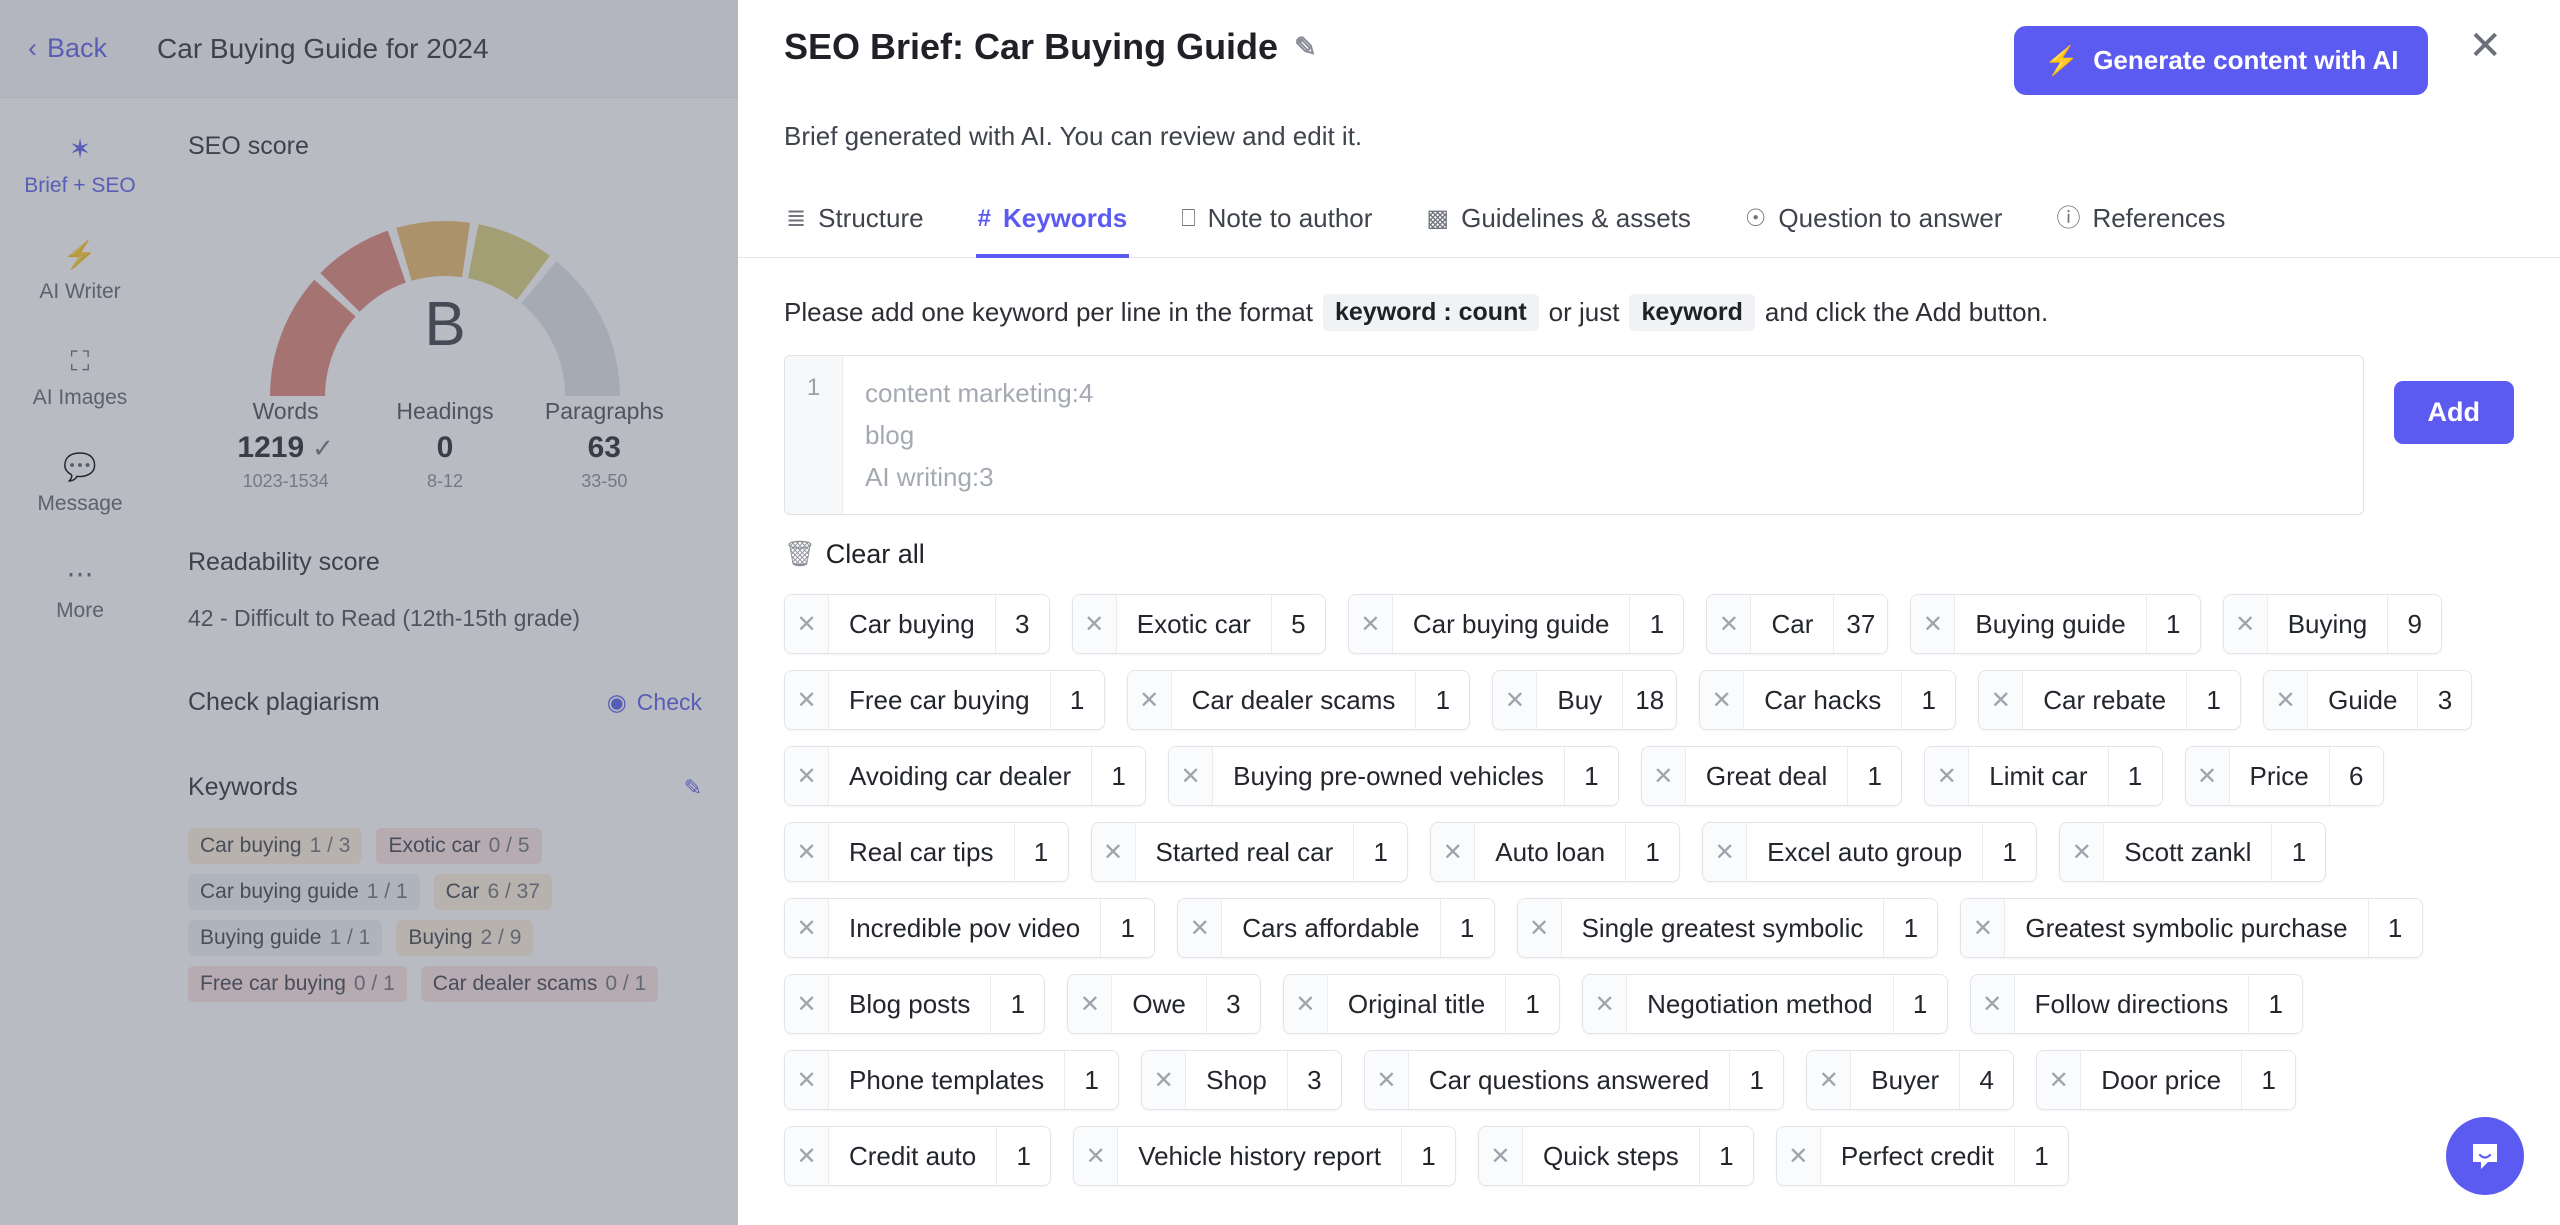 The width and height of the screenshot is (2560, 1225). What do you see at coordinates (1298, 700) in the screenshot?
I see `keyword-chip: ✕ Car dealer scams 1` at bounding box center [1298, 700].